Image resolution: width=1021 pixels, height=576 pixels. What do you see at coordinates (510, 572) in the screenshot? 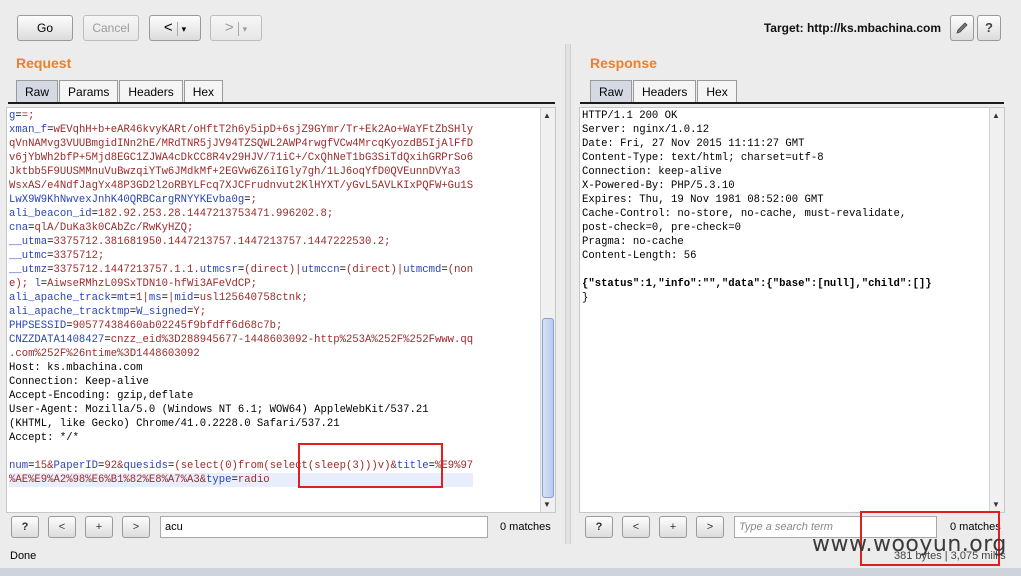
I see `window-bottom-edge` at bounding box center [510, 572].